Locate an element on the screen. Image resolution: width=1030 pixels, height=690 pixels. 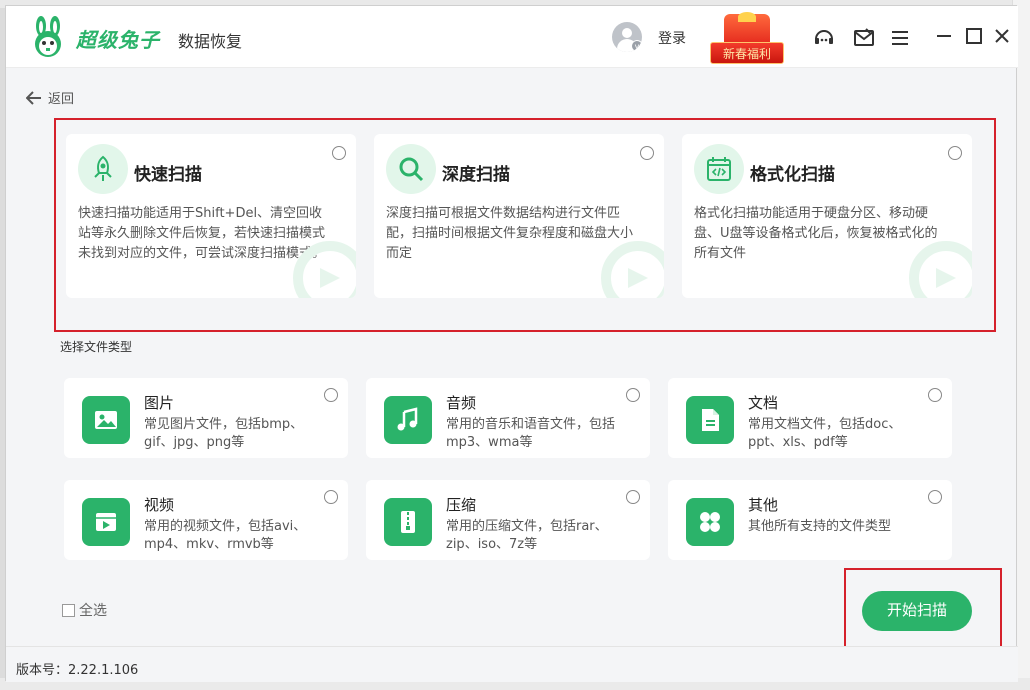
minimize-icon is located at coordinates (944, 36).